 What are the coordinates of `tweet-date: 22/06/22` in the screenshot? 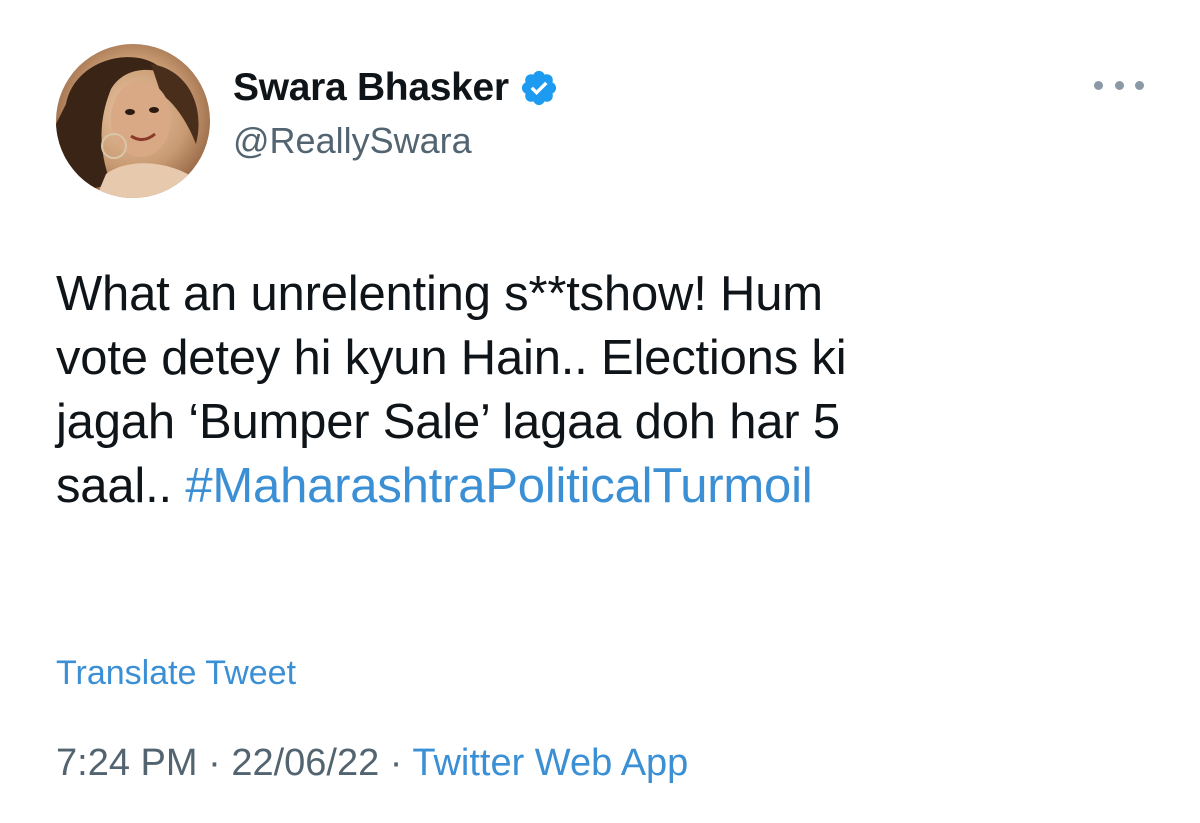 It's located at (305, 763).